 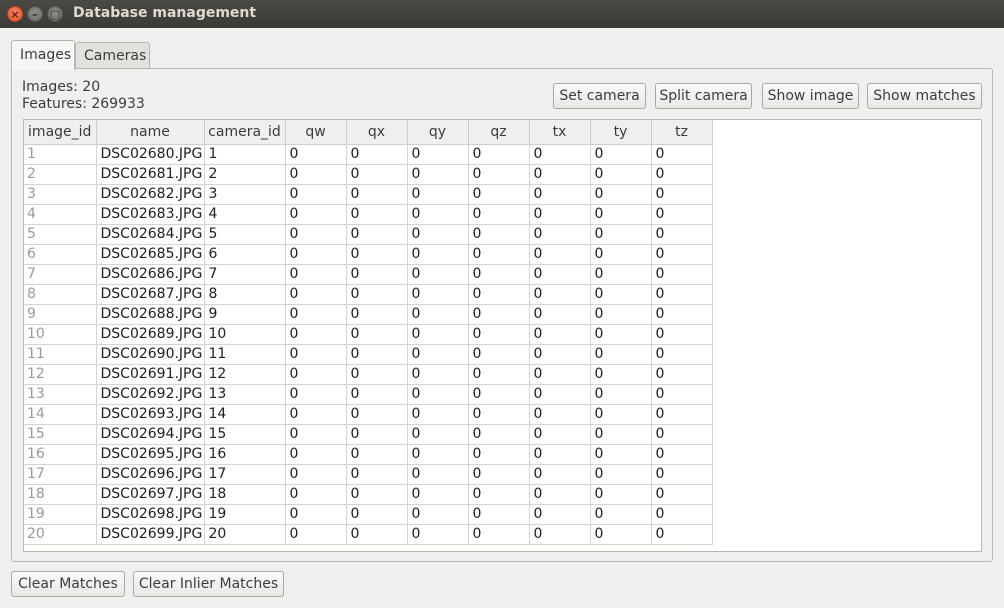 What do you see at coordinates (245, 534) in the screenshot?
I see `cell-camera-id: 20` at bounding box center [245, 534].